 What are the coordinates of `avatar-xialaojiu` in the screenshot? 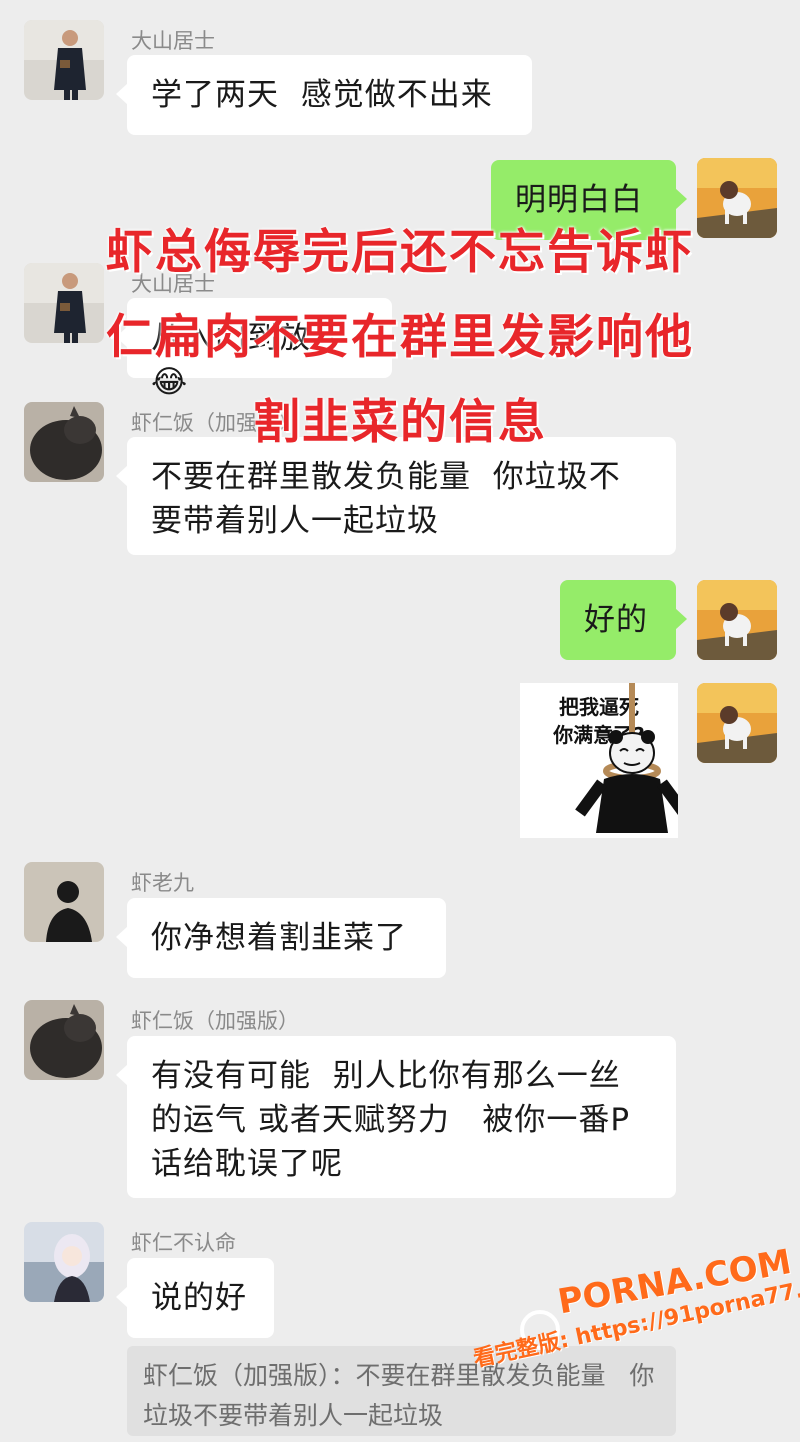 It's located at (64, 902).